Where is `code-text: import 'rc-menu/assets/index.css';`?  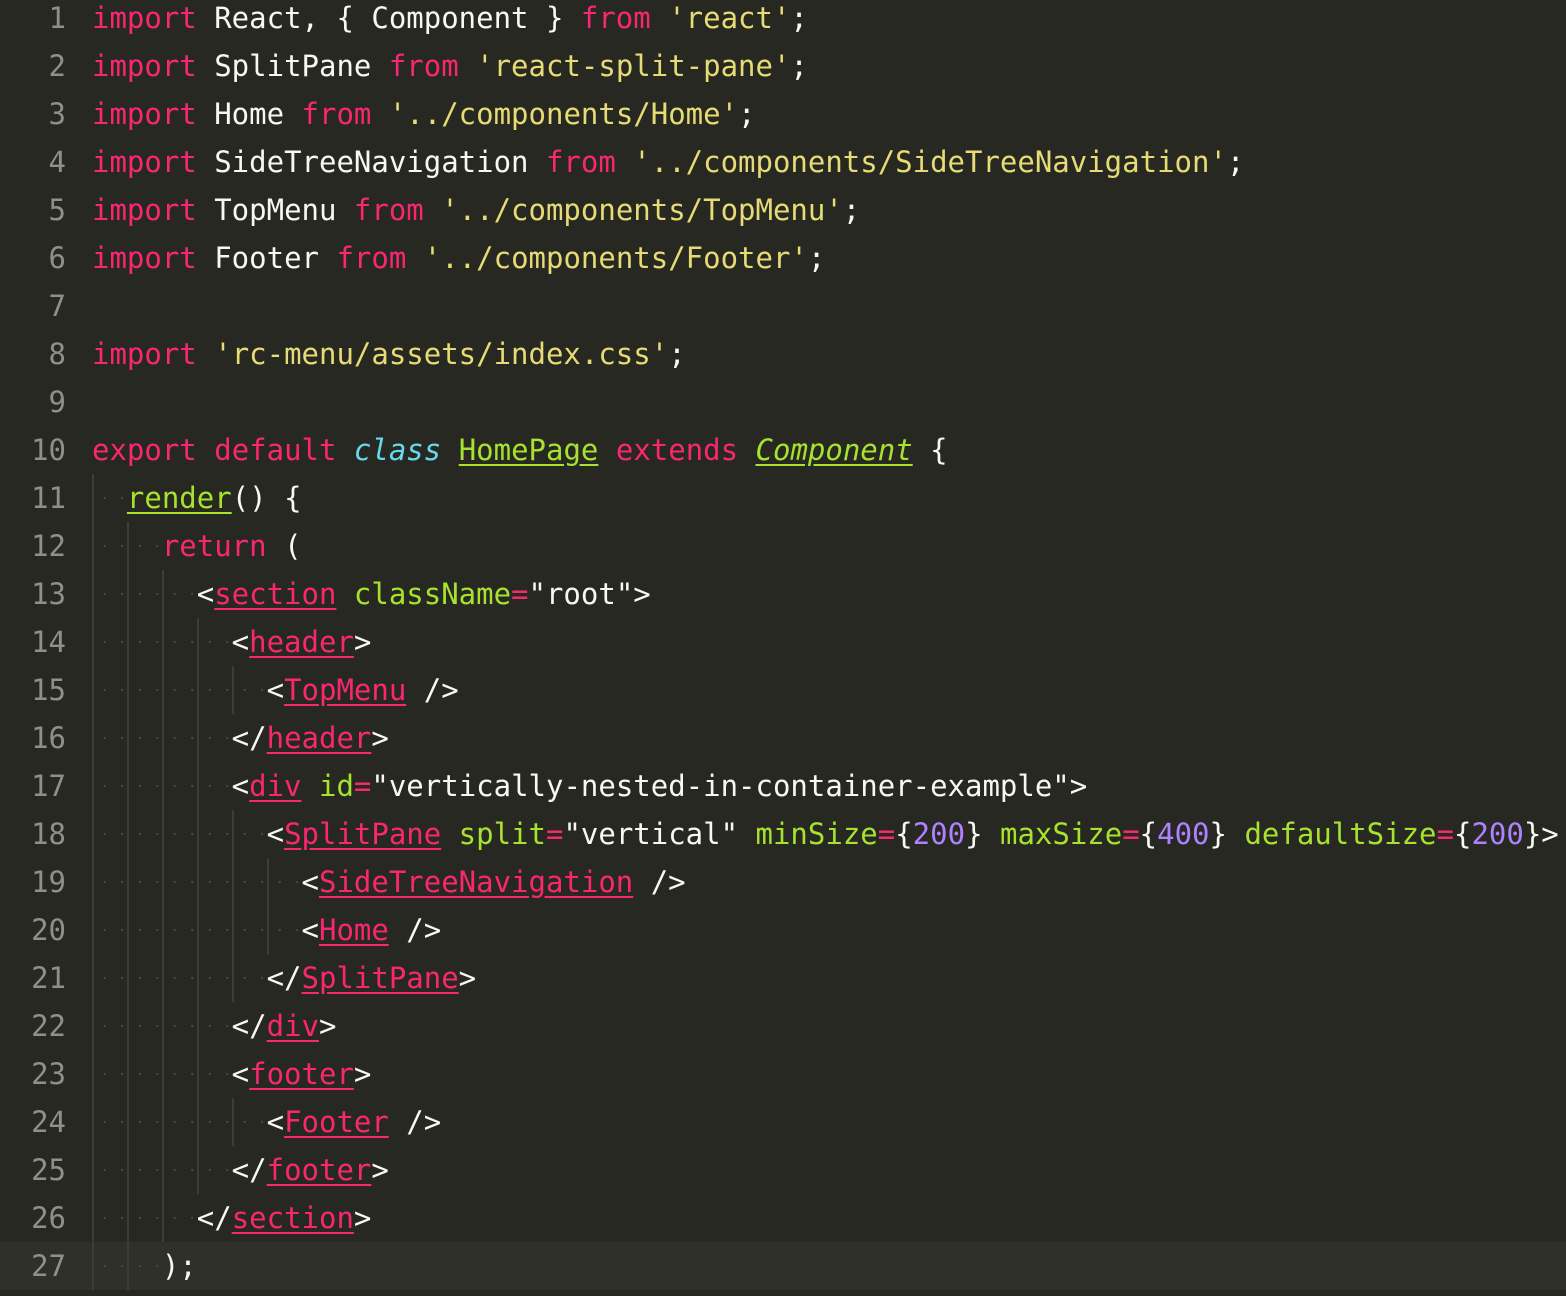
code-text: import 'rc-menu/assets/index.css'; is located at coordinates (389, 354).